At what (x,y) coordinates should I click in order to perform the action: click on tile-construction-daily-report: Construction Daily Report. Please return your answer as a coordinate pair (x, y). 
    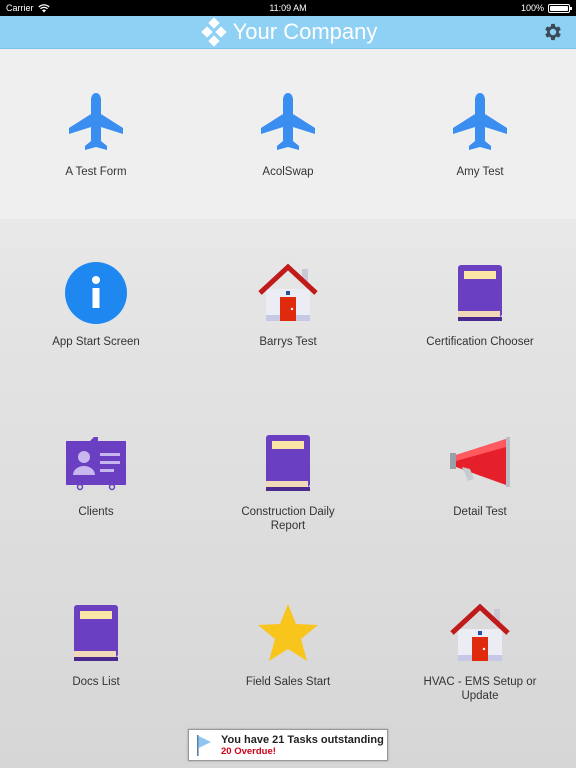
    Looking at the image, I should click on (288, 474).